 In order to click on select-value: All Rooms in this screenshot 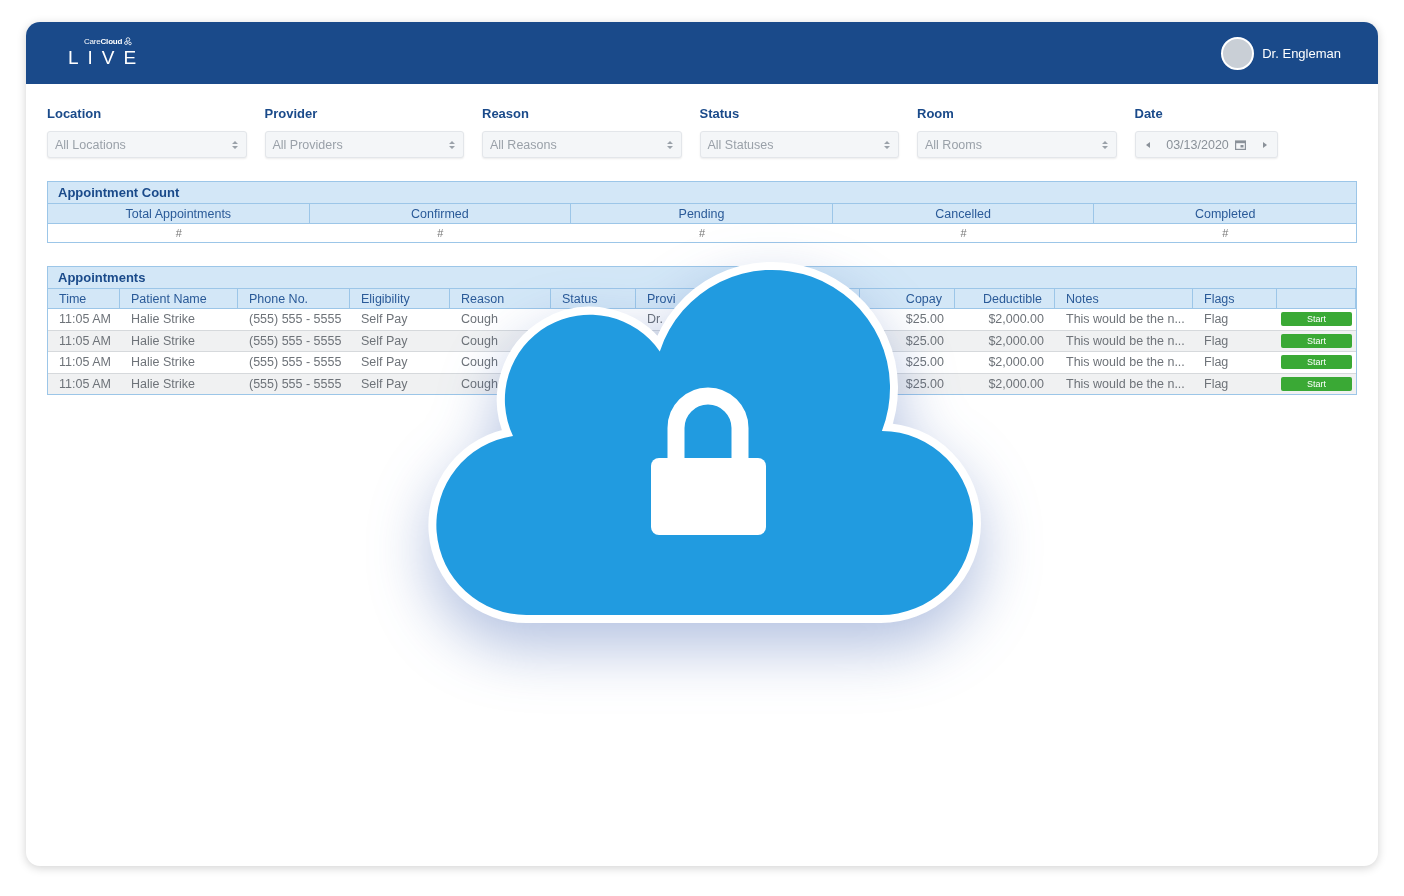, I will do `click(953, 144)`.